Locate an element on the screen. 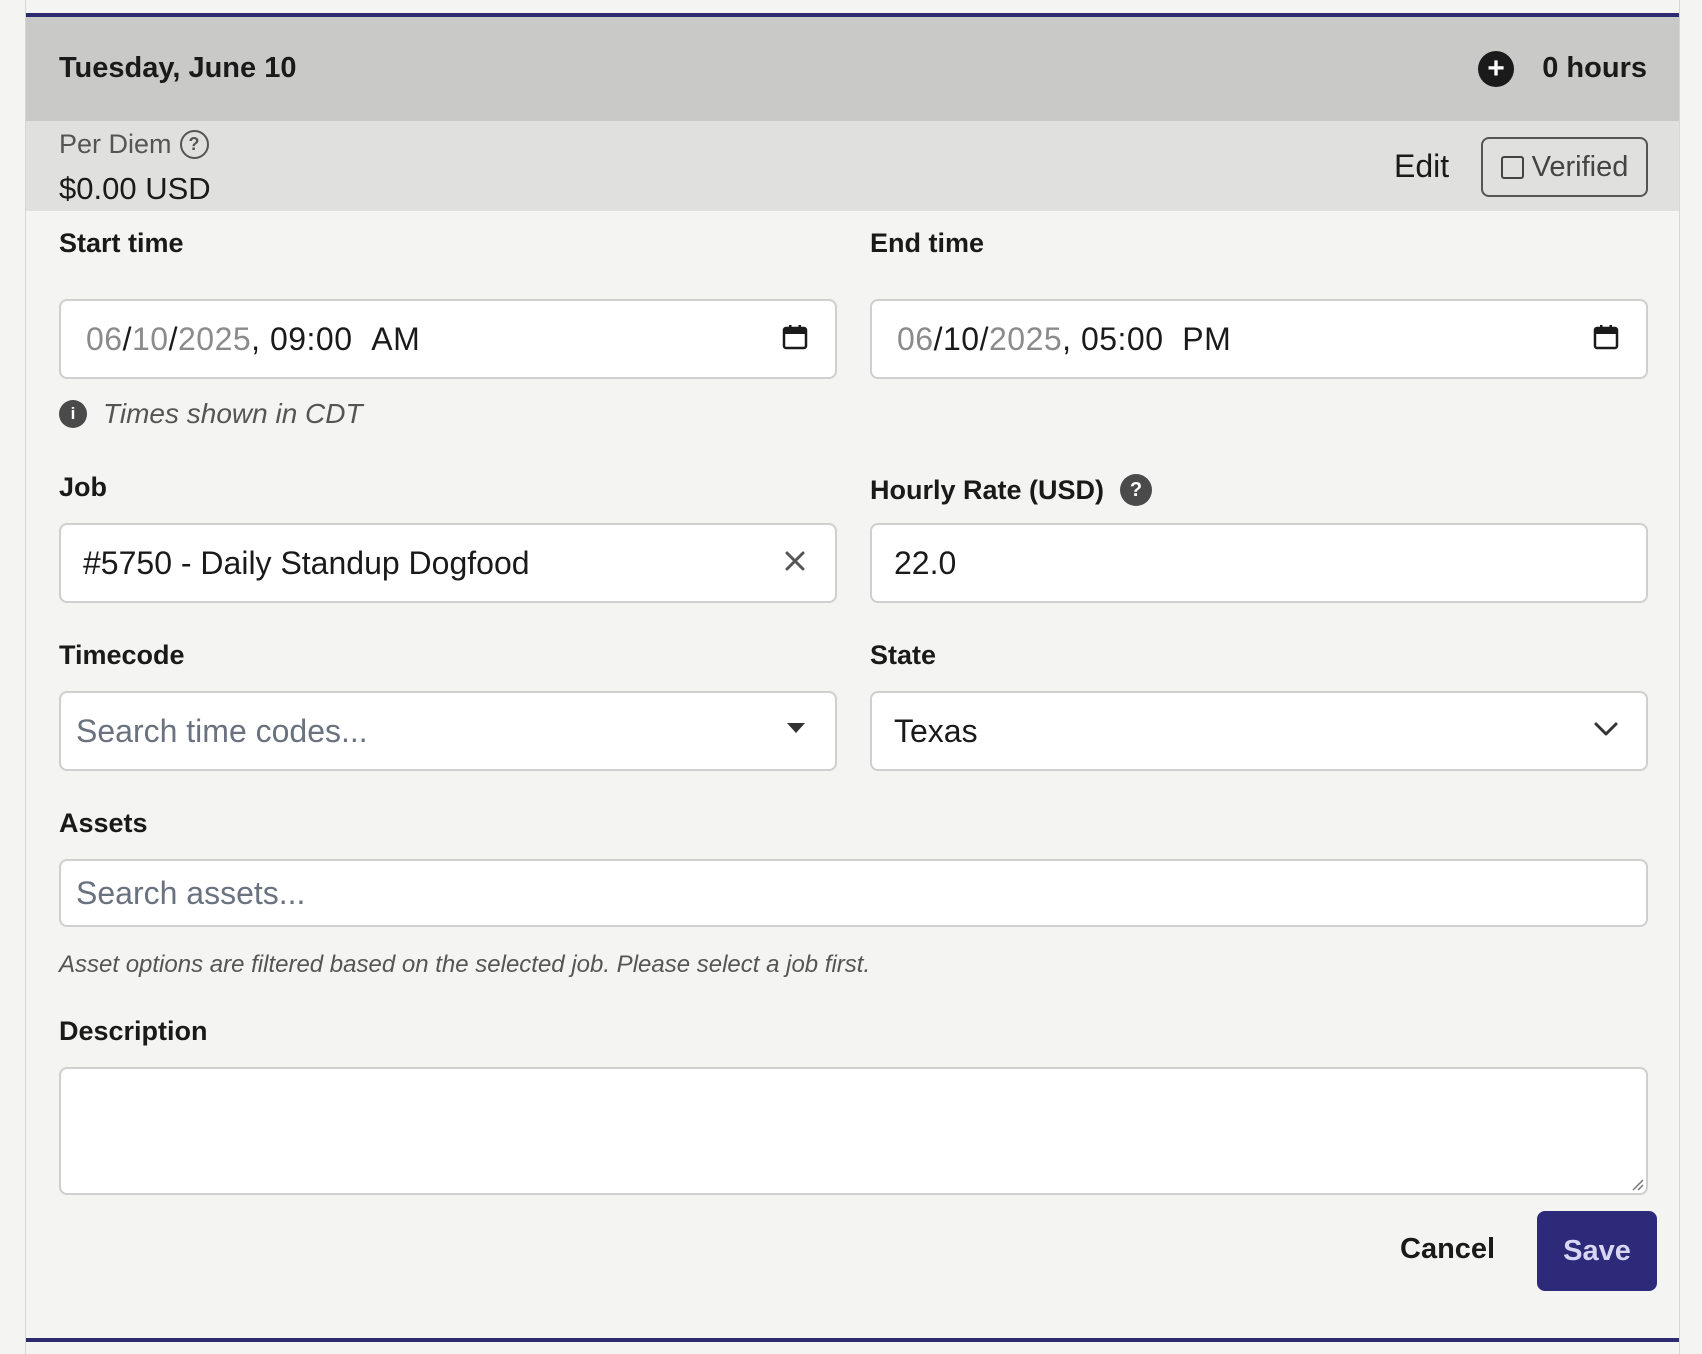 The width and height of the screenshot is (1702, 1354). state-label: State is located at coordinates (903, 655).